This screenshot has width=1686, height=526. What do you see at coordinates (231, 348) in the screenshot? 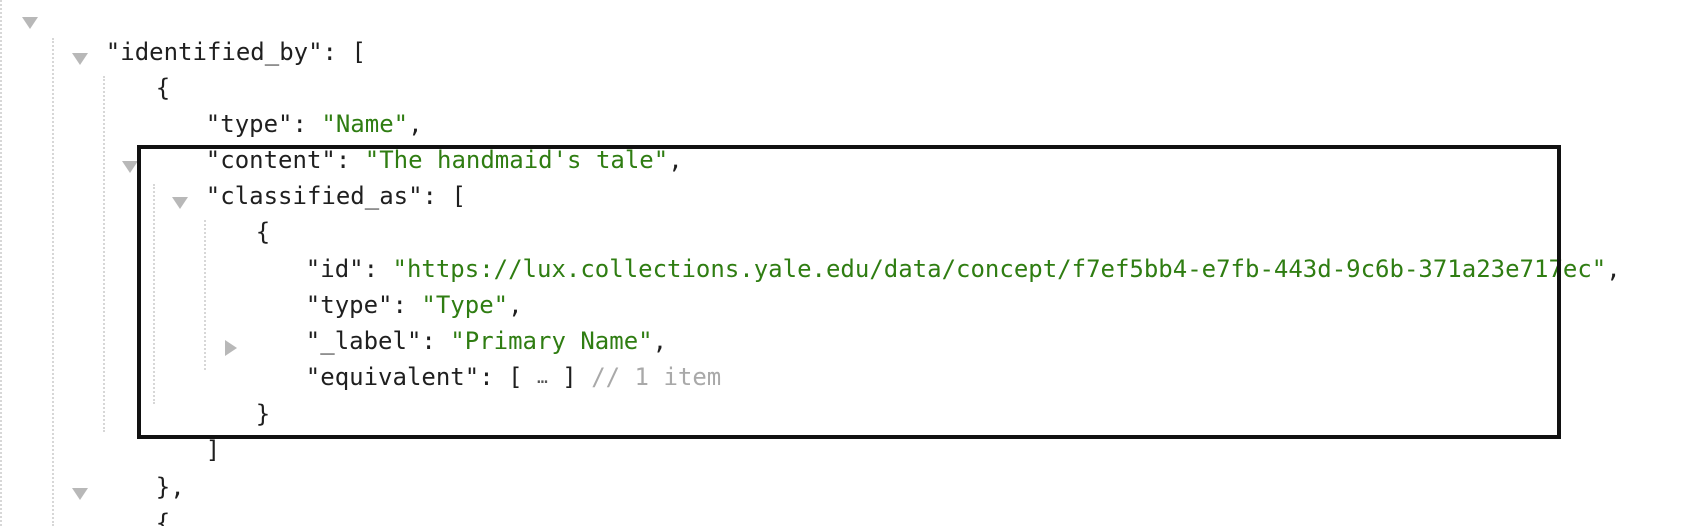
I see `expand-toggle-icon` at bounding box center [231, 348].